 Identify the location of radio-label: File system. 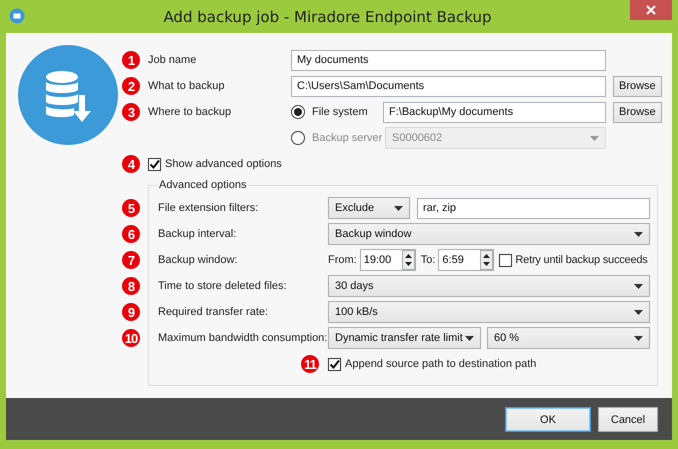
(347, 112).